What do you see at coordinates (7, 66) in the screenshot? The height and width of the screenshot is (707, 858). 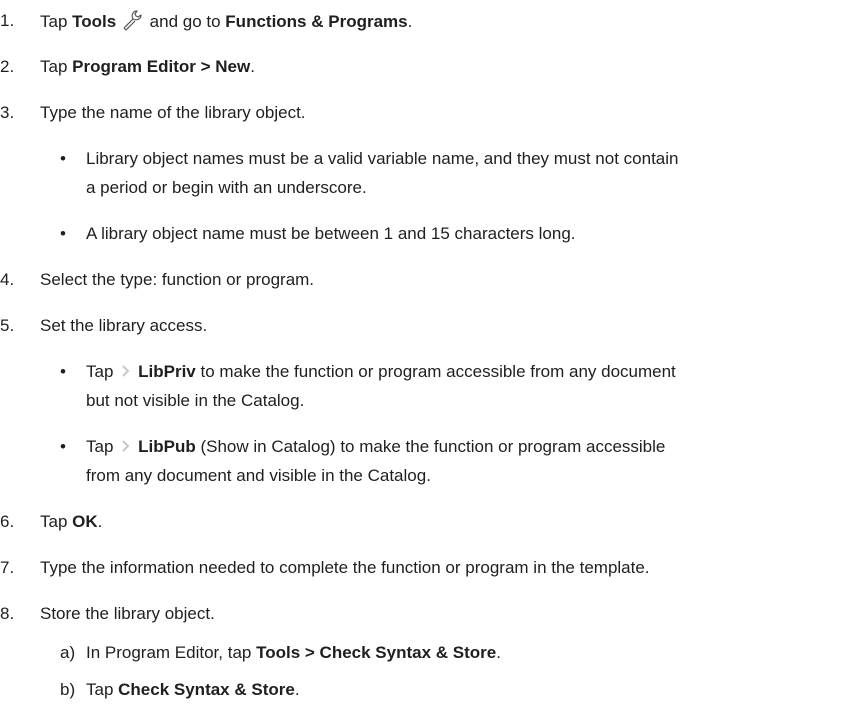 I see `step-number: 2.` at bounding box center [7, 66].